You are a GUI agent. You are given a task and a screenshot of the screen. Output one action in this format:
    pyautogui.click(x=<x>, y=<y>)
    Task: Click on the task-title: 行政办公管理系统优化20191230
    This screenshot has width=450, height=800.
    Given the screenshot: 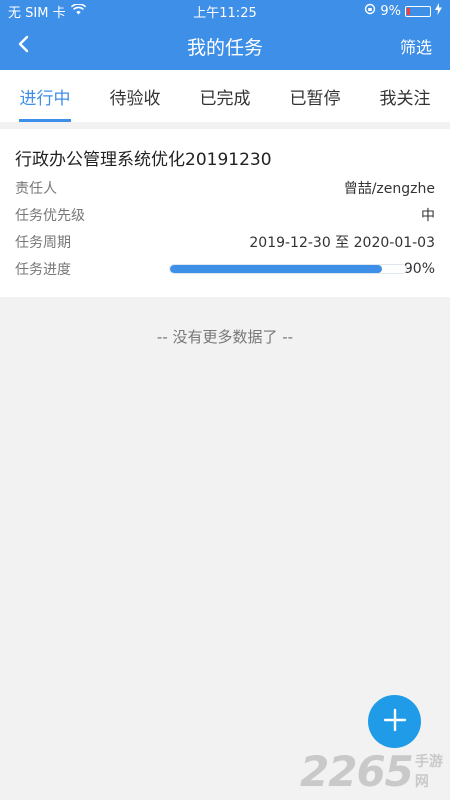 What is the action you would take?
    pyautogui.click(x=143, y=160)
    